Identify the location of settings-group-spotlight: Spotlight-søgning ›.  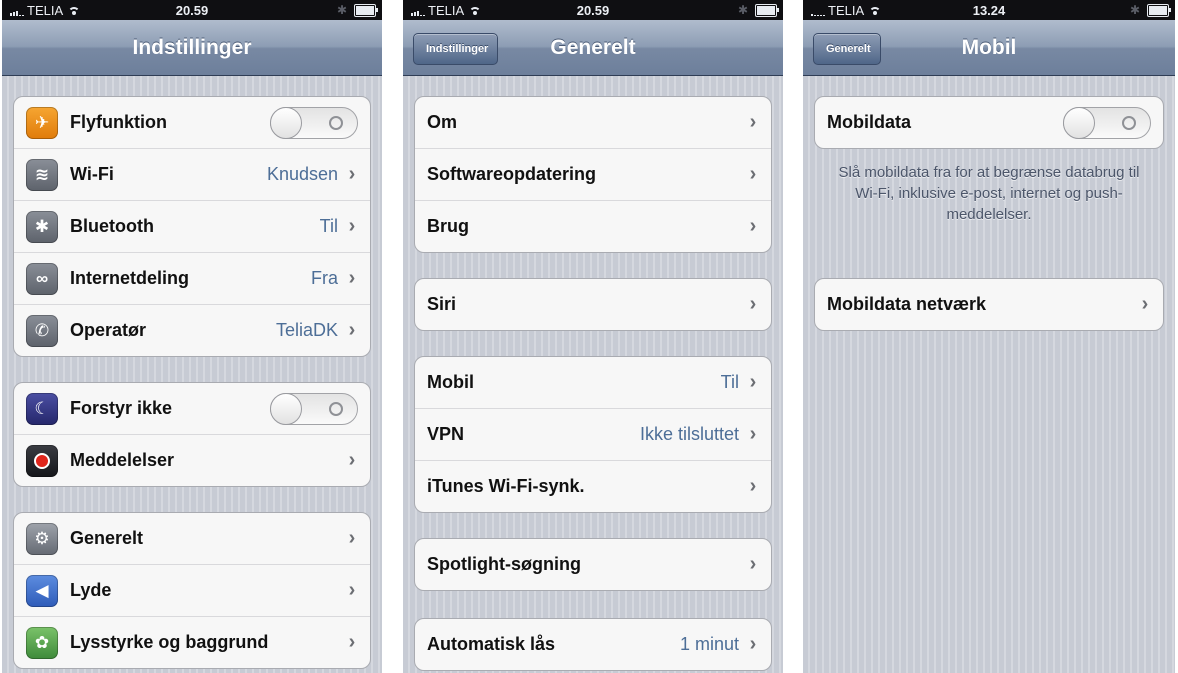
(593, 564).